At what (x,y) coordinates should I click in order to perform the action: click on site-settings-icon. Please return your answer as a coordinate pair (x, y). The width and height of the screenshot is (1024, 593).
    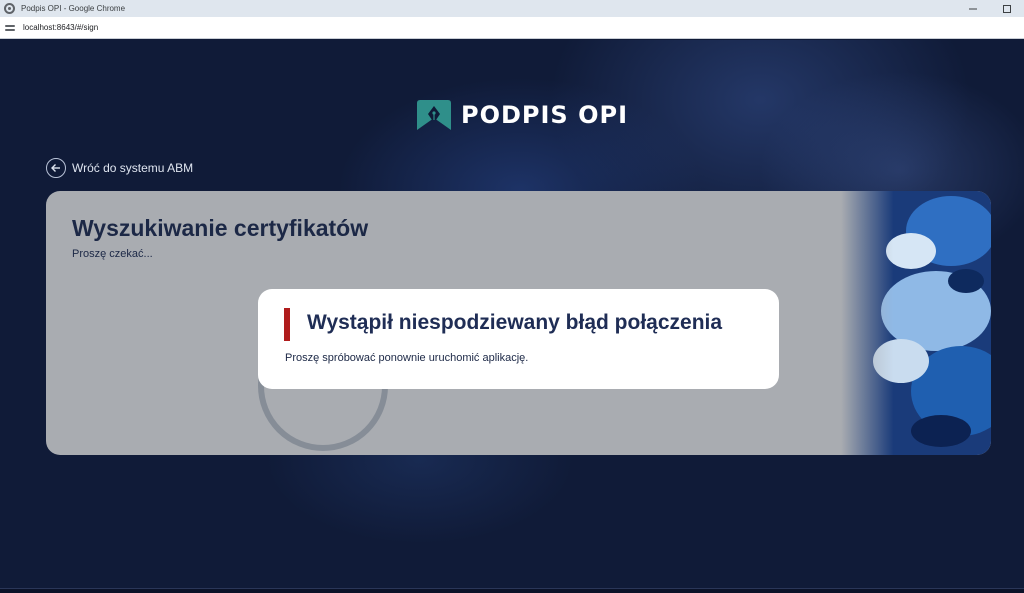
    Looking at the image, I should click on (11, 28).